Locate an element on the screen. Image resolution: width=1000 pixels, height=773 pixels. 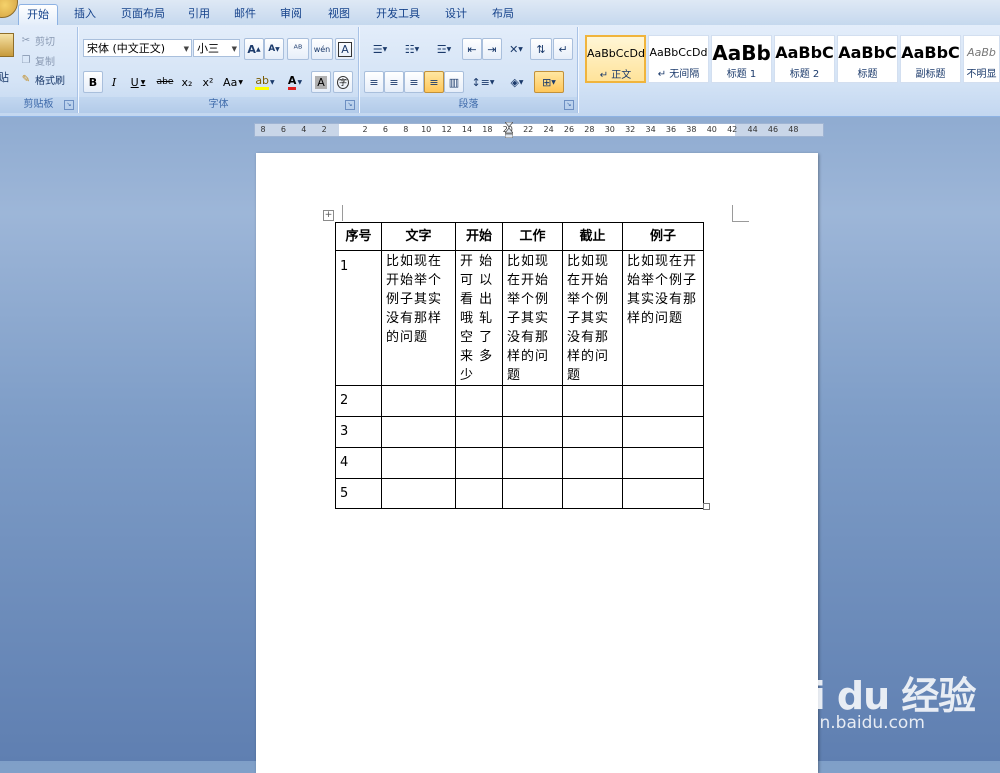
bold-button: B is located at coordinates (93, 82).